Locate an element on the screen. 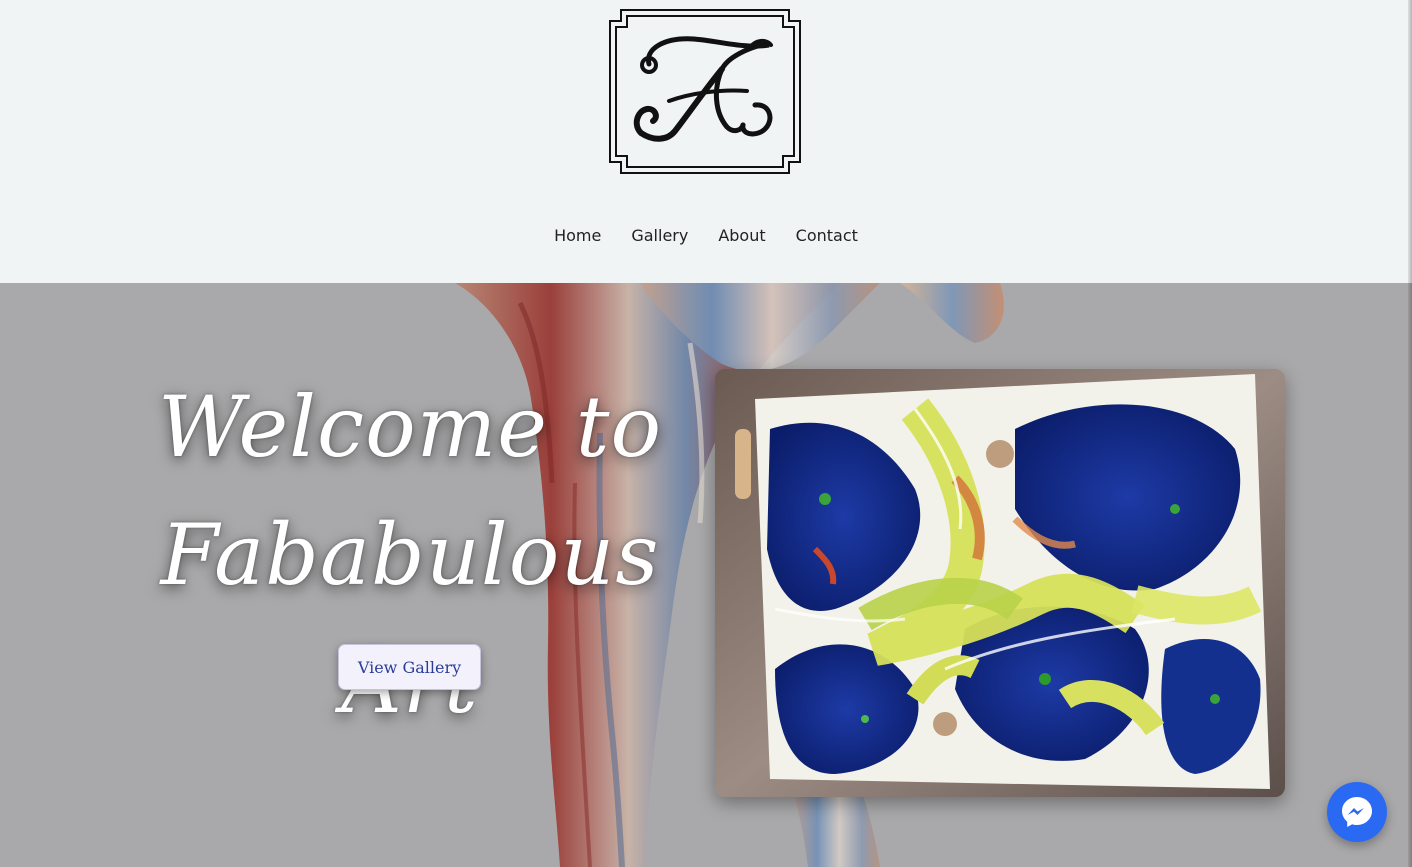 This screenshot has height=867, width=1412. nav-contact: Contact is located at coordinates (827, 236).